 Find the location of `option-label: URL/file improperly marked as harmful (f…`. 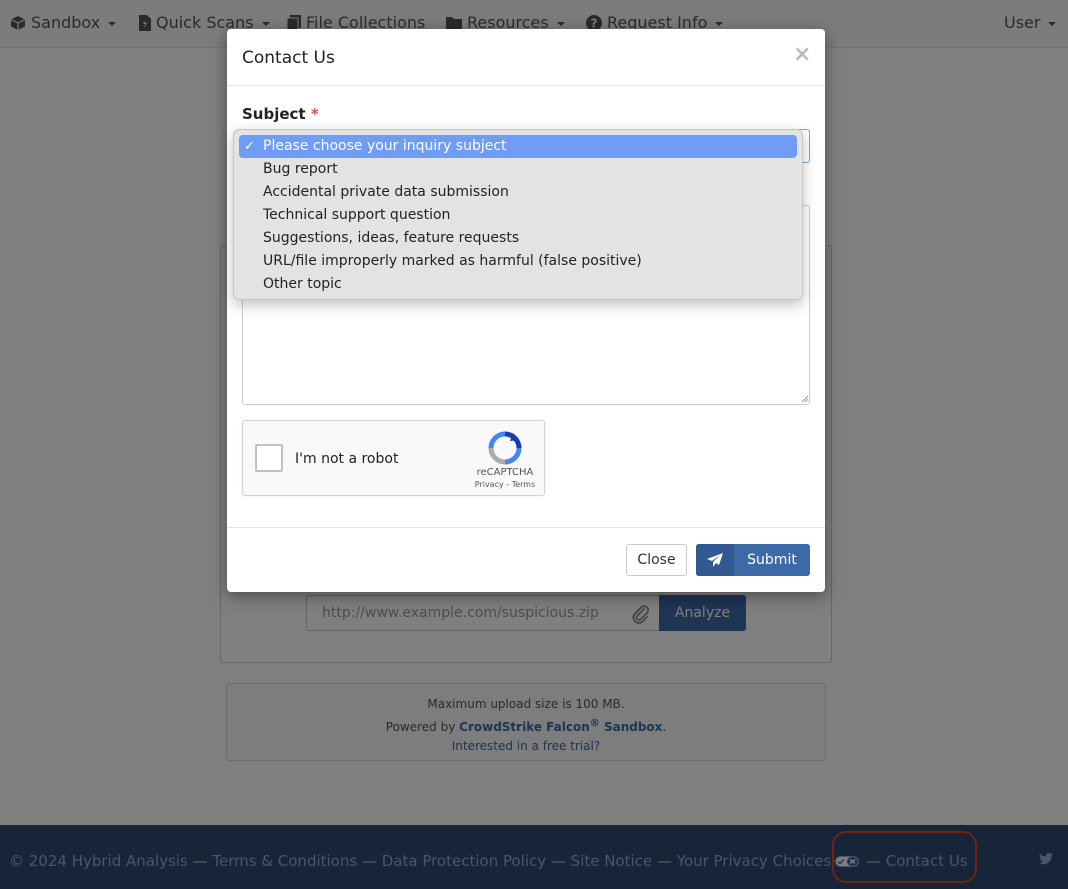

option-label: URL/file improperly marked as harmful (f… is located at coordinates (452, 261).